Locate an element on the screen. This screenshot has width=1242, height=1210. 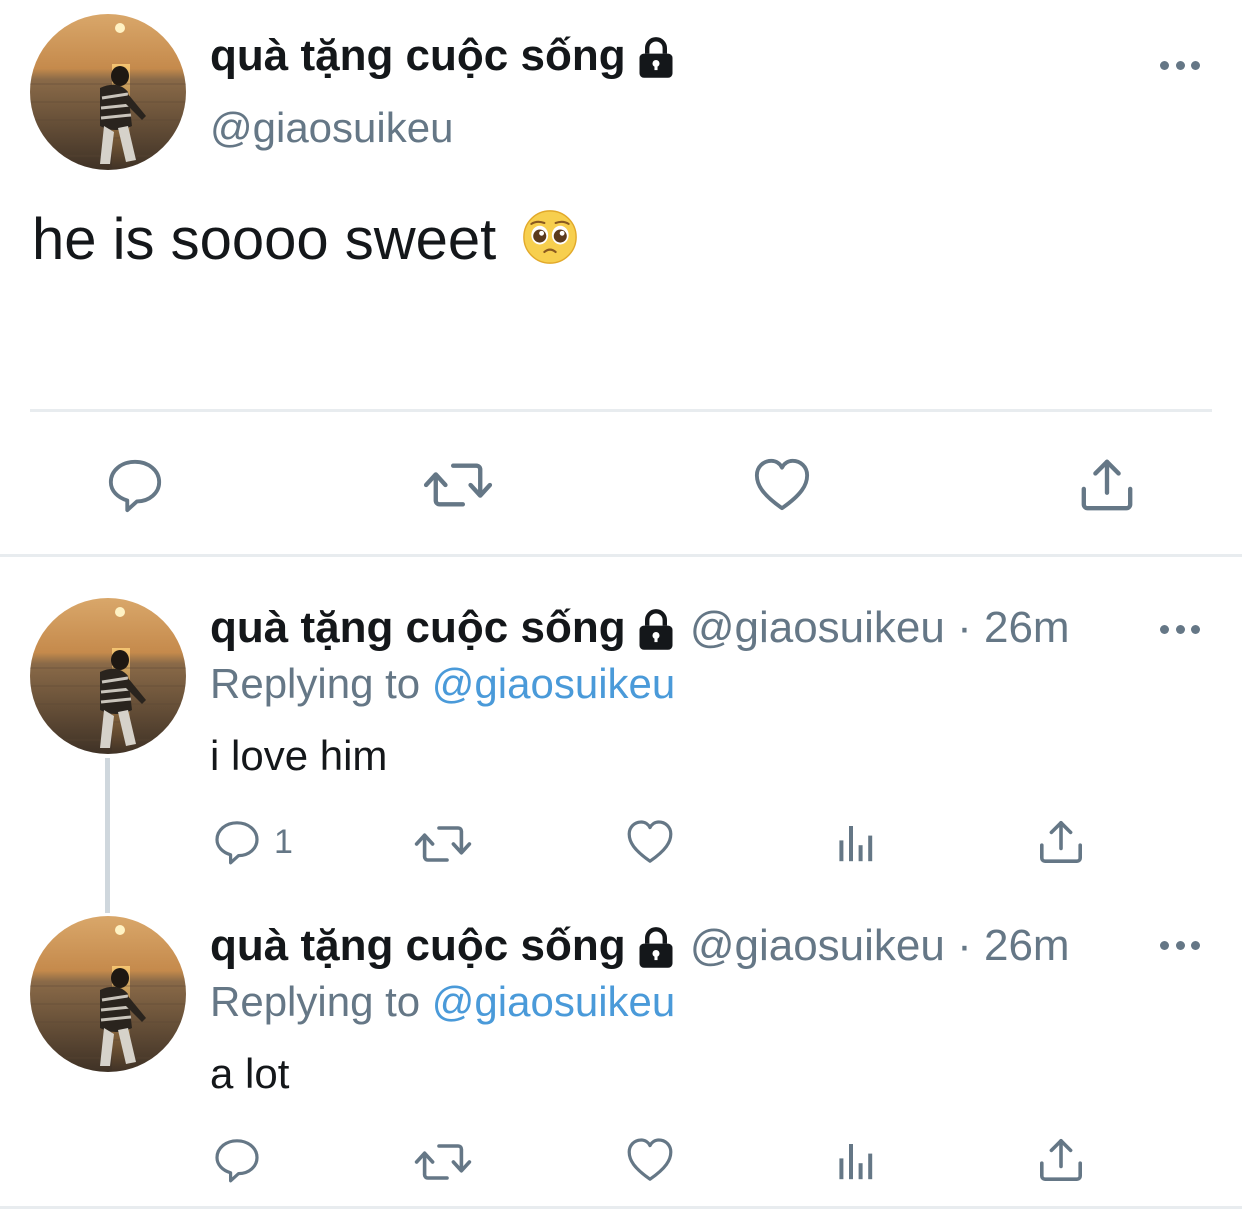
reply-text: i love him is located at coordinates (299, 755).